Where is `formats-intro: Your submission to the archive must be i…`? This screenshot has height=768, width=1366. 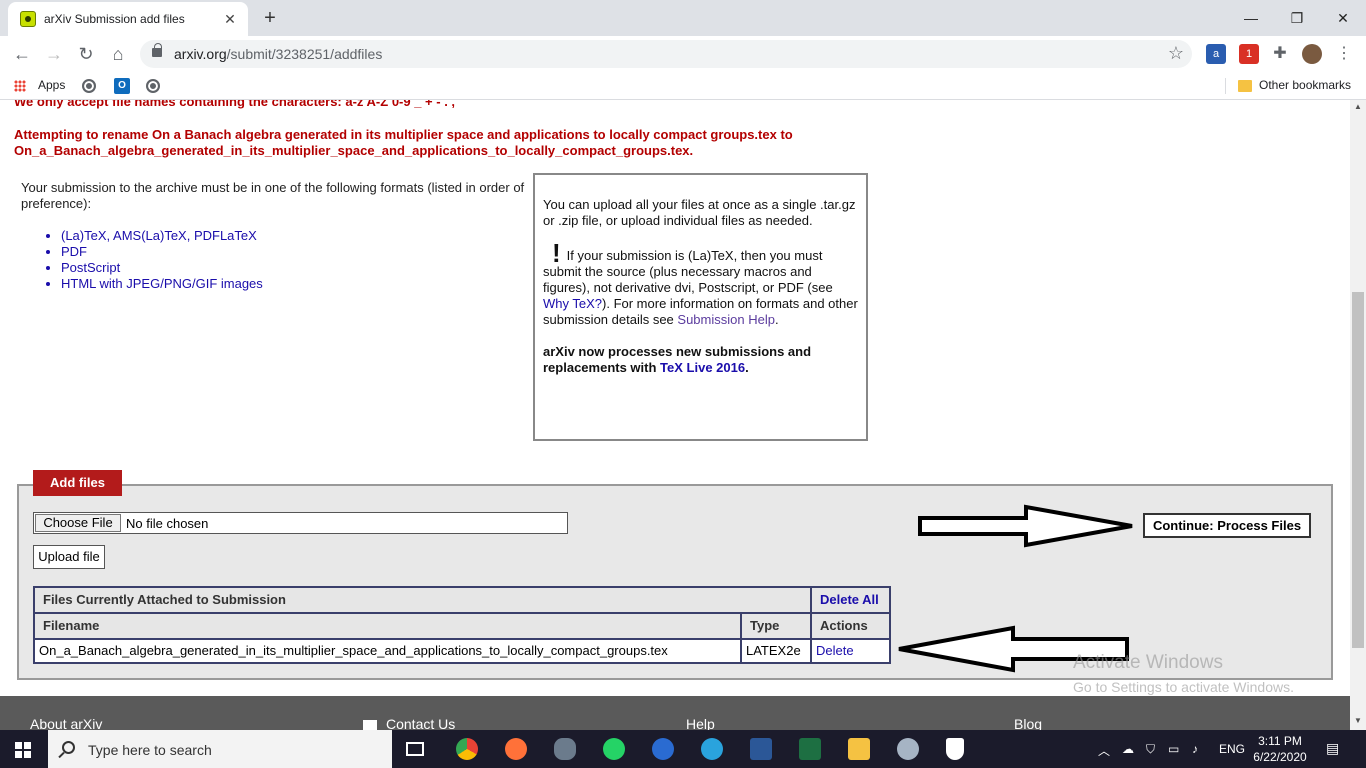
formats-intro: Your submission to the archive must be i… is located at coordinates (273, 195).